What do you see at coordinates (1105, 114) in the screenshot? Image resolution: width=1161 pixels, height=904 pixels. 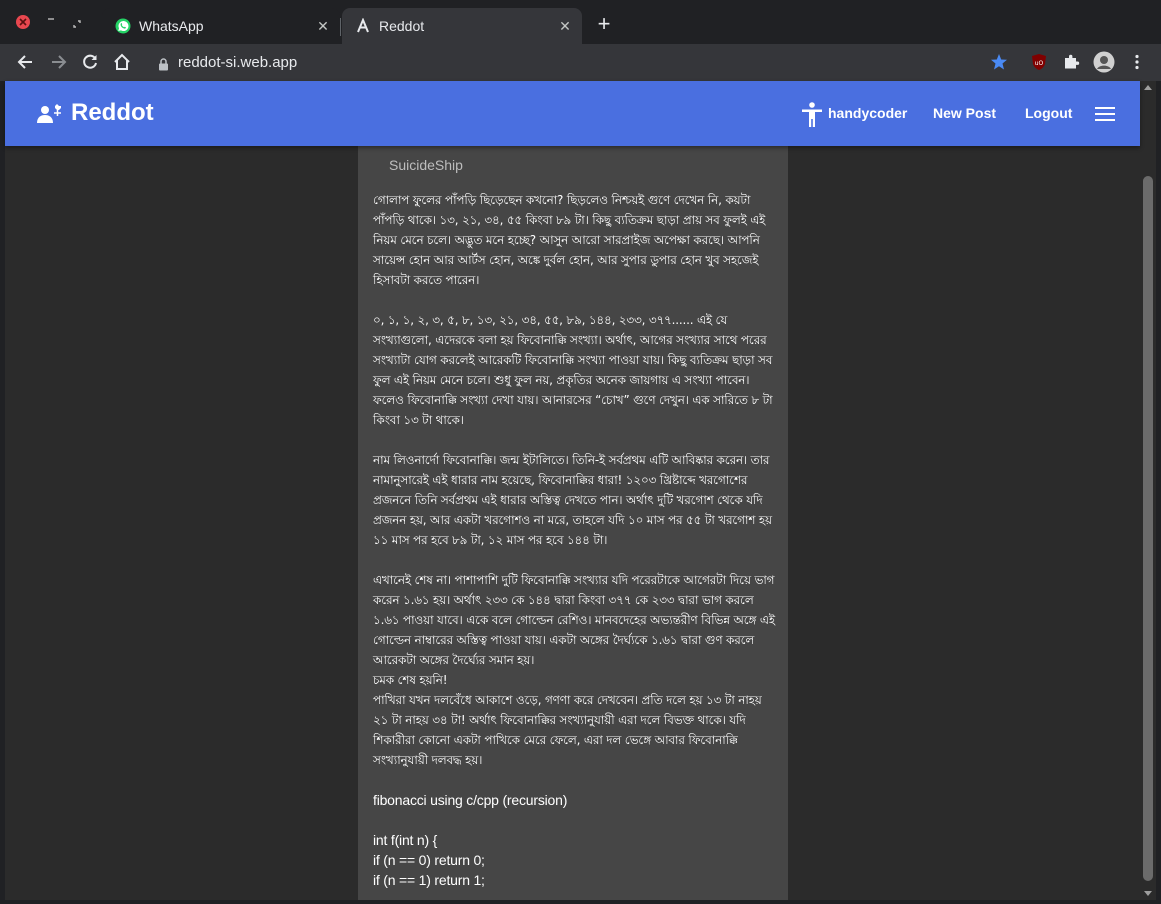 I see `hamburger-menu-icon` at bounding box center [1105, 114].